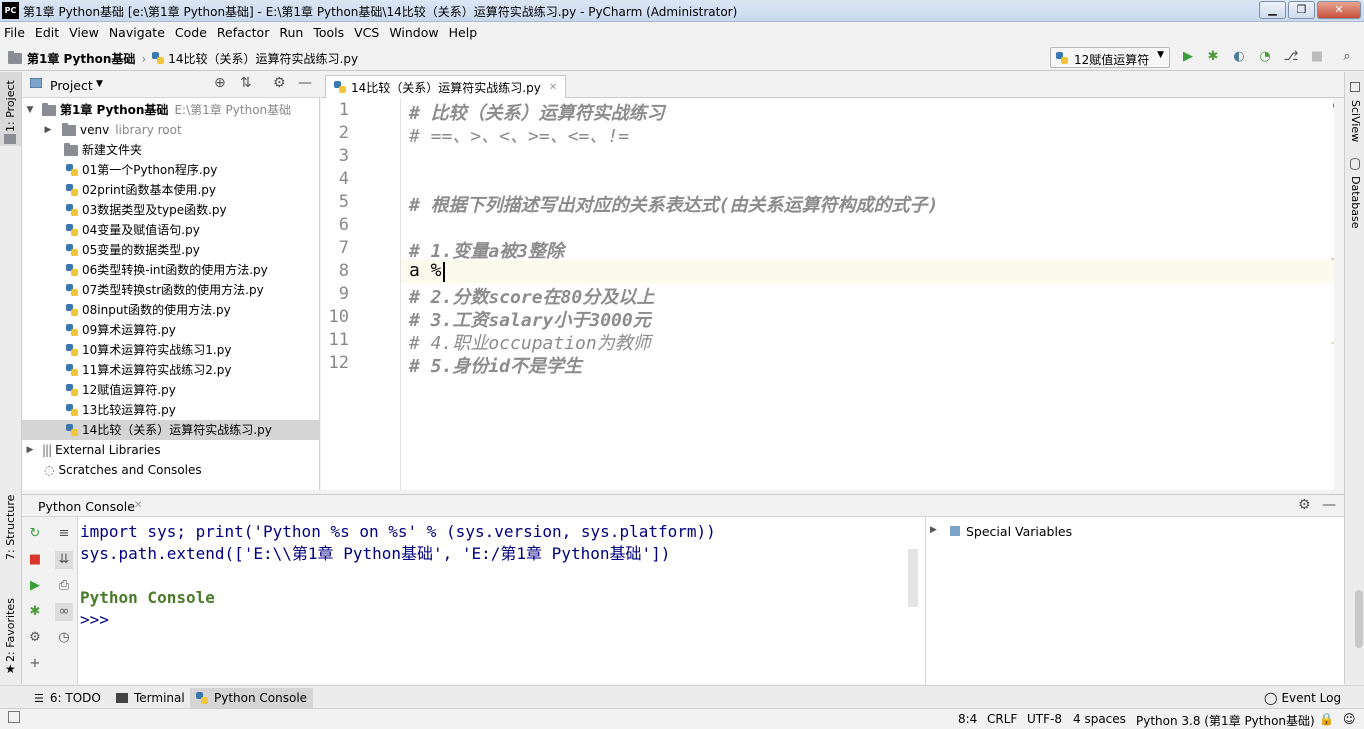 Image resolution: width=1364 pixels, height=729 pixels. What do you see at coordinates (1225, 720) in the screenshot?
I see `python-interpreter: Python 3.8 (第1章 Python基础)` at bounding box center [1225, 720].